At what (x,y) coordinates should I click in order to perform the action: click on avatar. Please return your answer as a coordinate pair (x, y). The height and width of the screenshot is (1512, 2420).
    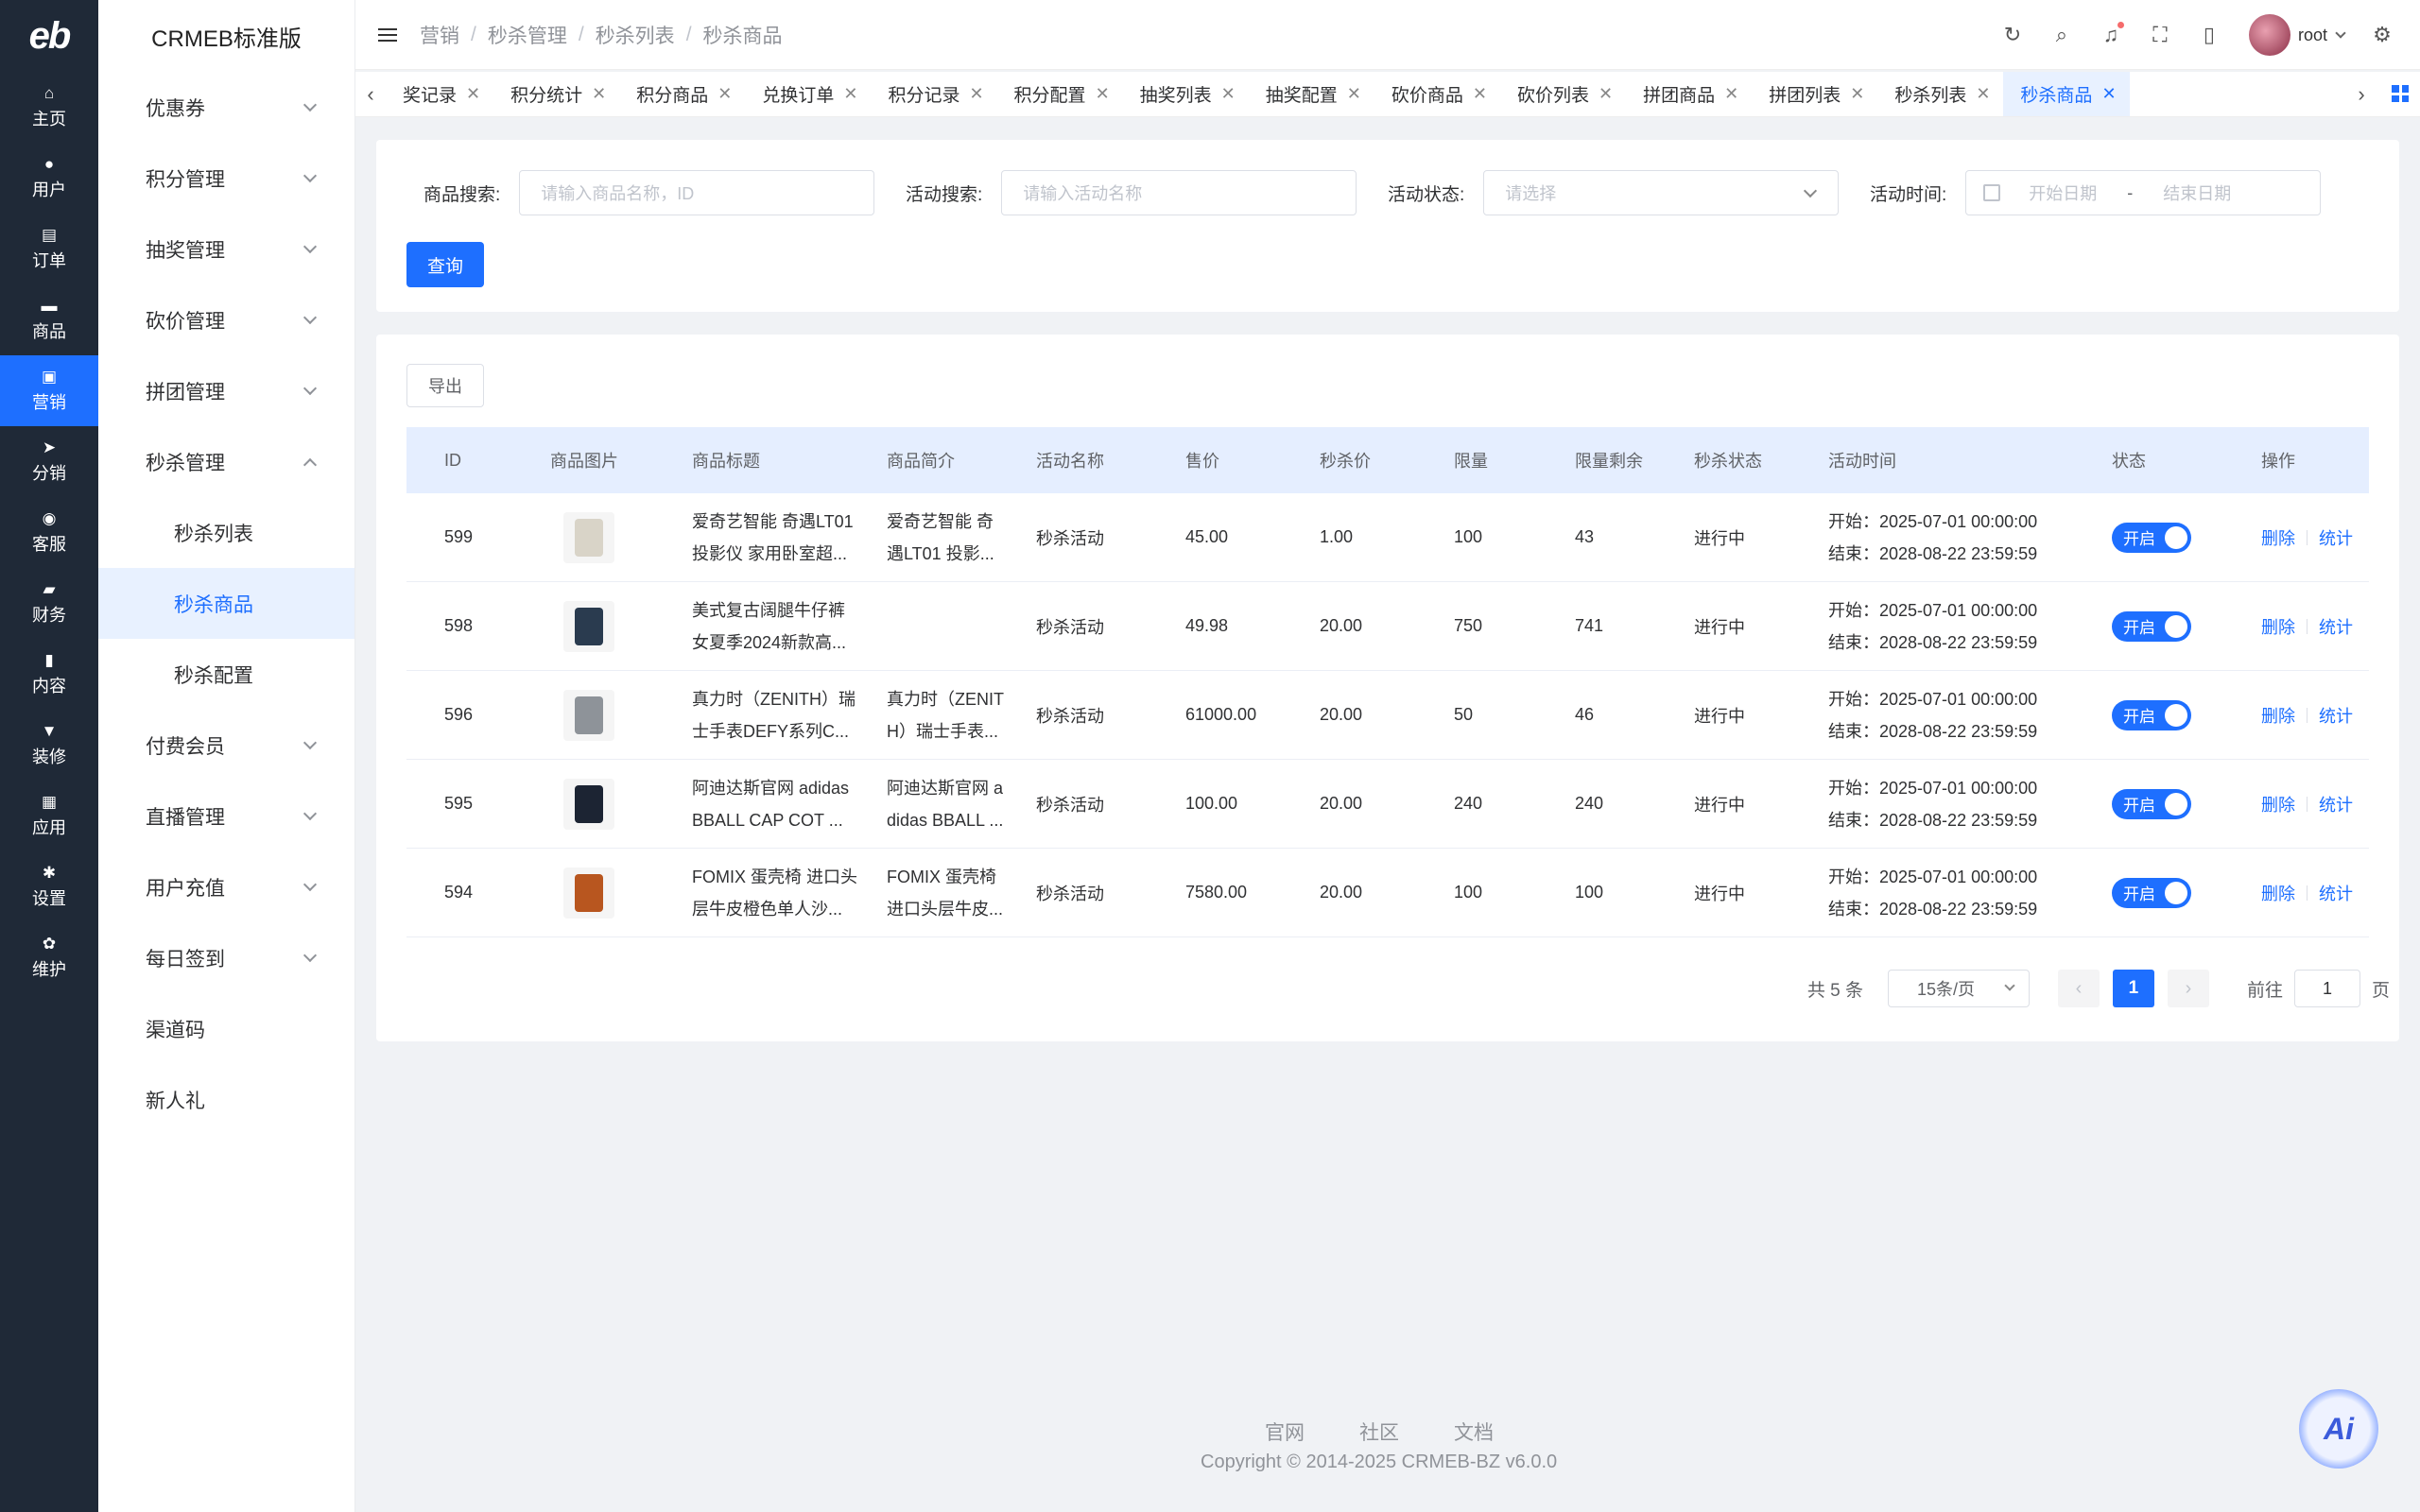
    Looking at the image, I should click on (2269, 35).